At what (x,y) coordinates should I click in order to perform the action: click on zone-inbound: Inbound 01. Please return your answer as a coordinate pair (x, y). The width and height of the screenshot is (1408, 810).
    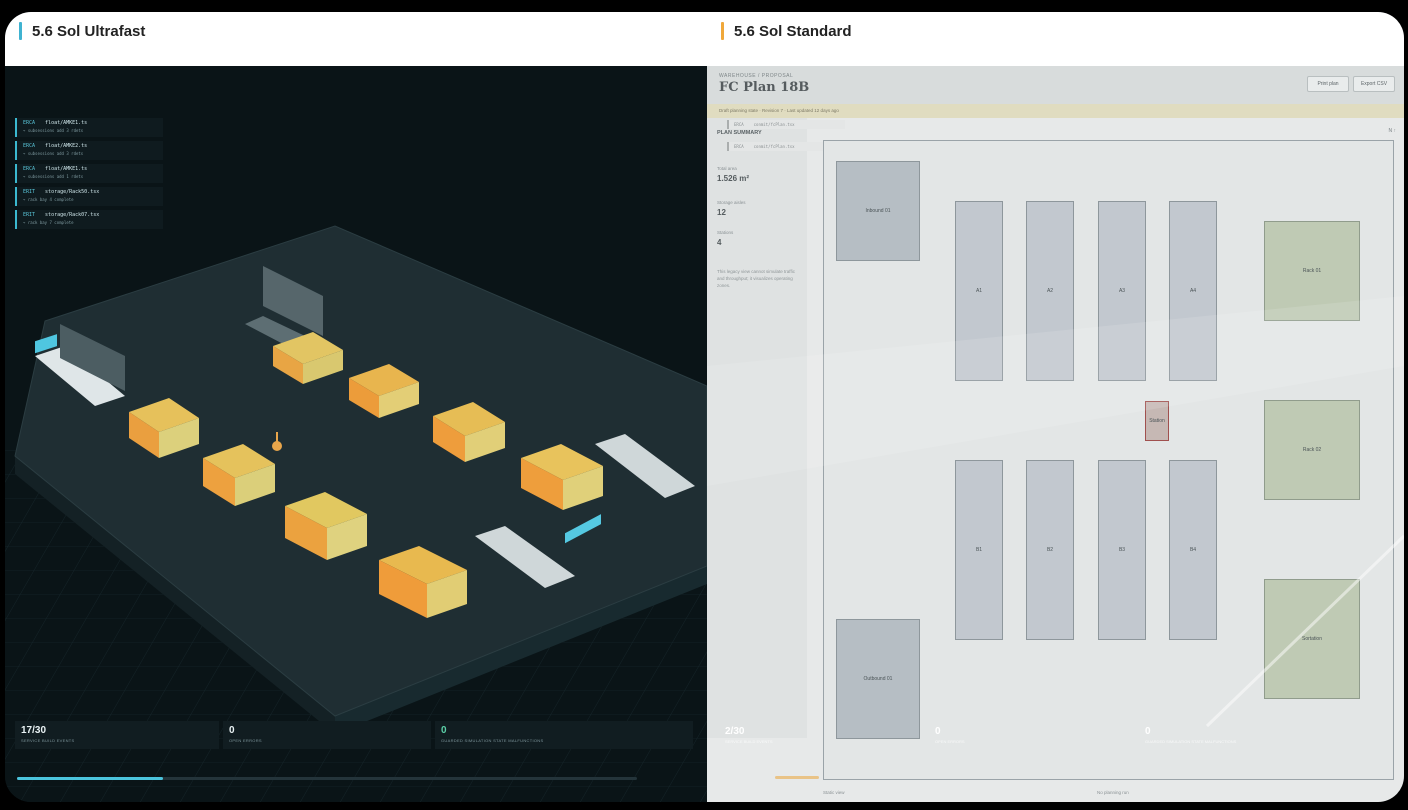
    Looking at the image, I should click on (878, 211).